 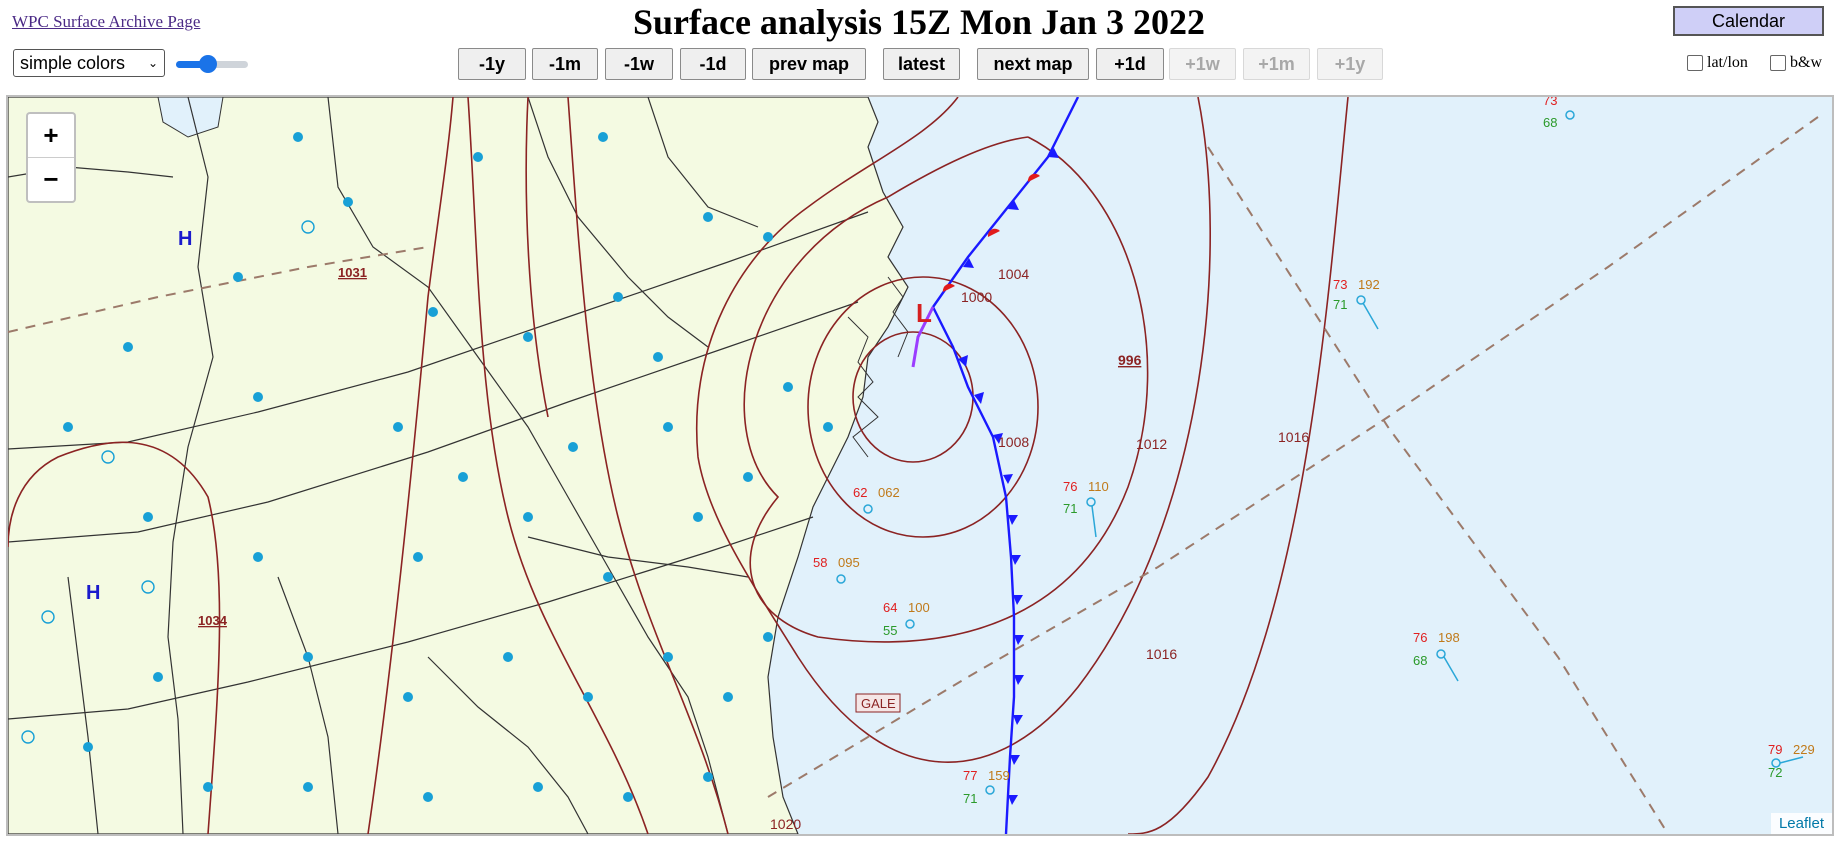 I want to click on nav-button-minus-1y: -1y, so click(x=492, y=64).